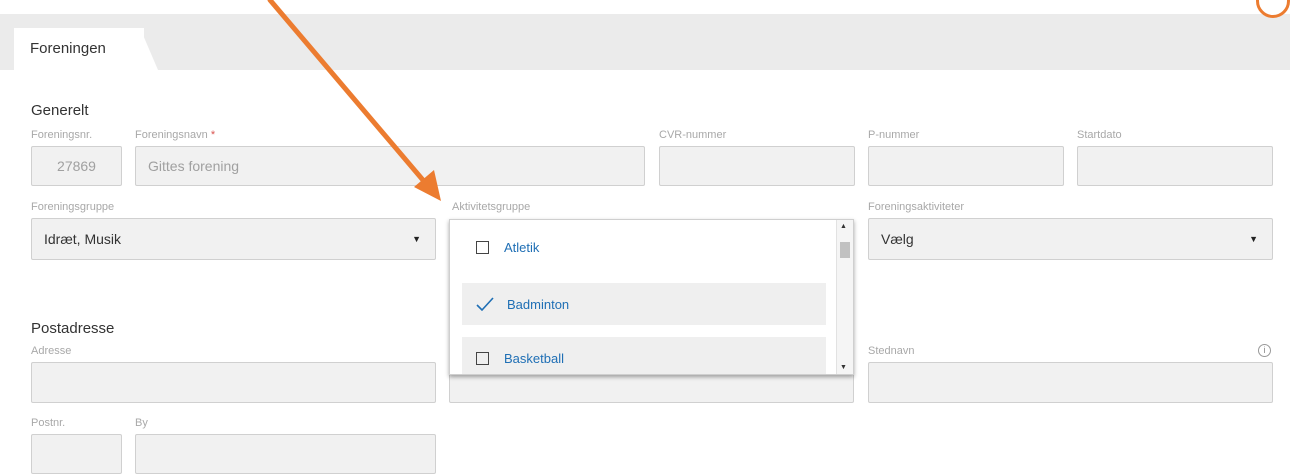  Describe the element at coordinates (354, 100) in the screenshot. I see `annotation-arrow` at that location.